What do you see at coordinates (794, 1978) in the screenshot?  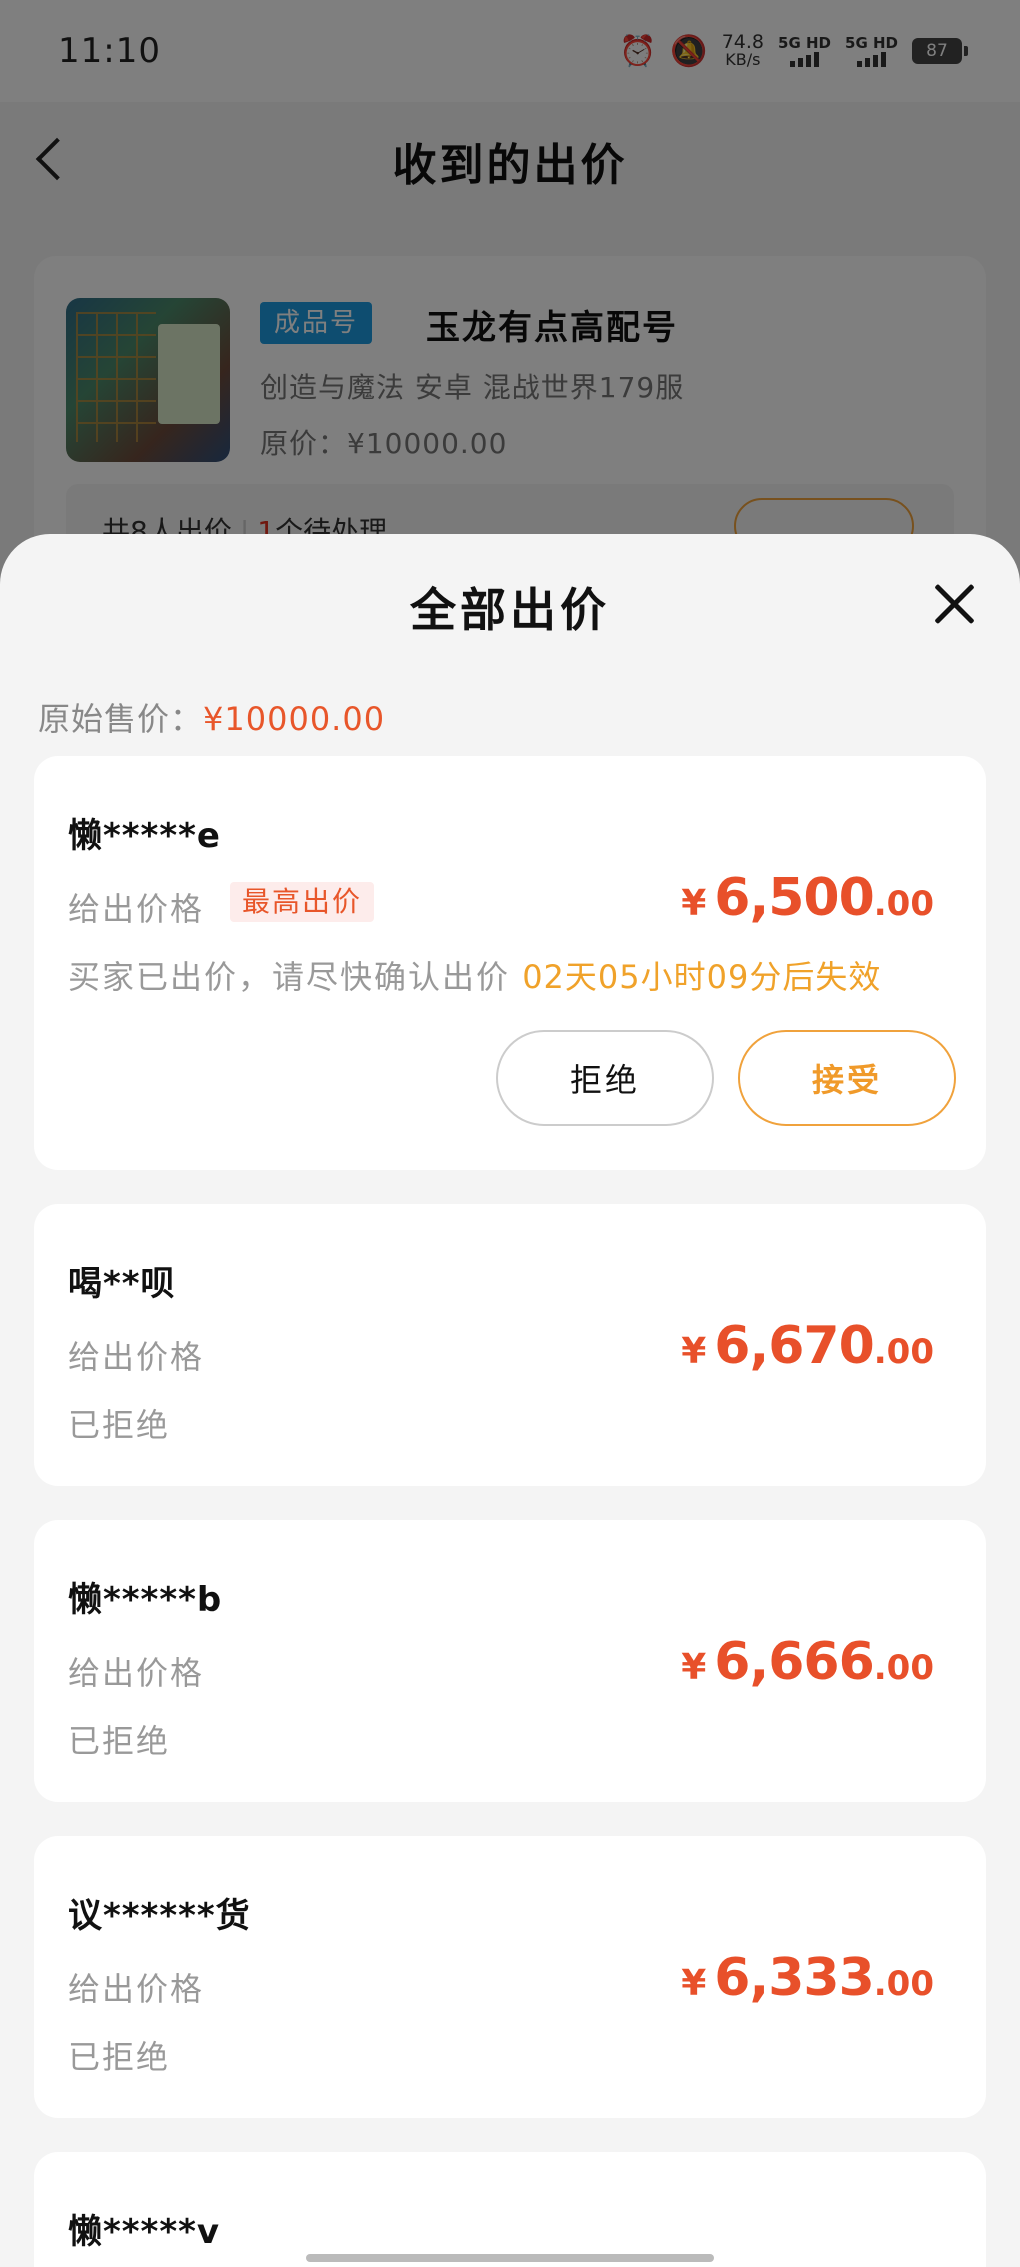 I see `price-integer: 6,333` at bounding box center [794, 1978].